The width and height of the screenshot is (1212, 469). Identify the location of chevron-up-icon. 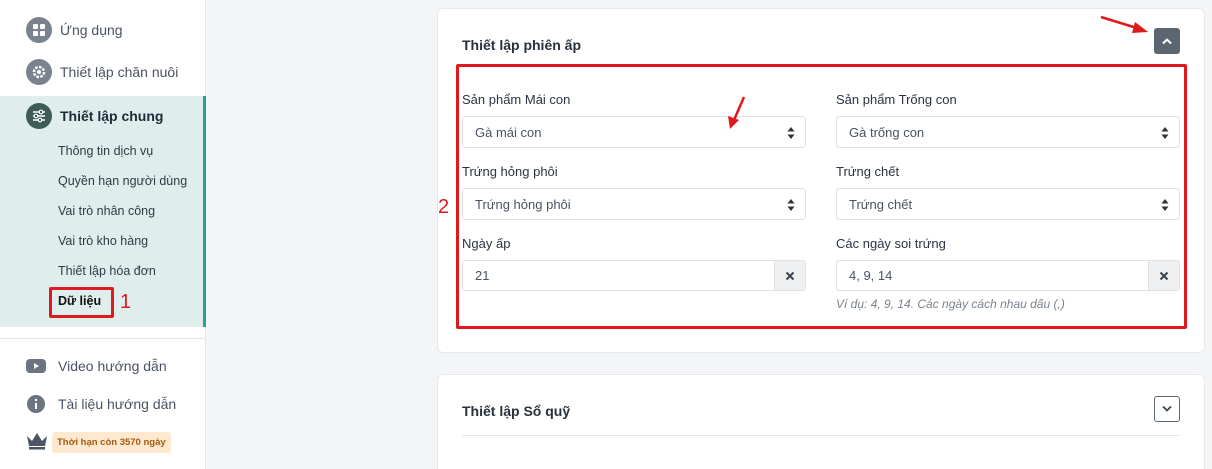
(1167, 41).